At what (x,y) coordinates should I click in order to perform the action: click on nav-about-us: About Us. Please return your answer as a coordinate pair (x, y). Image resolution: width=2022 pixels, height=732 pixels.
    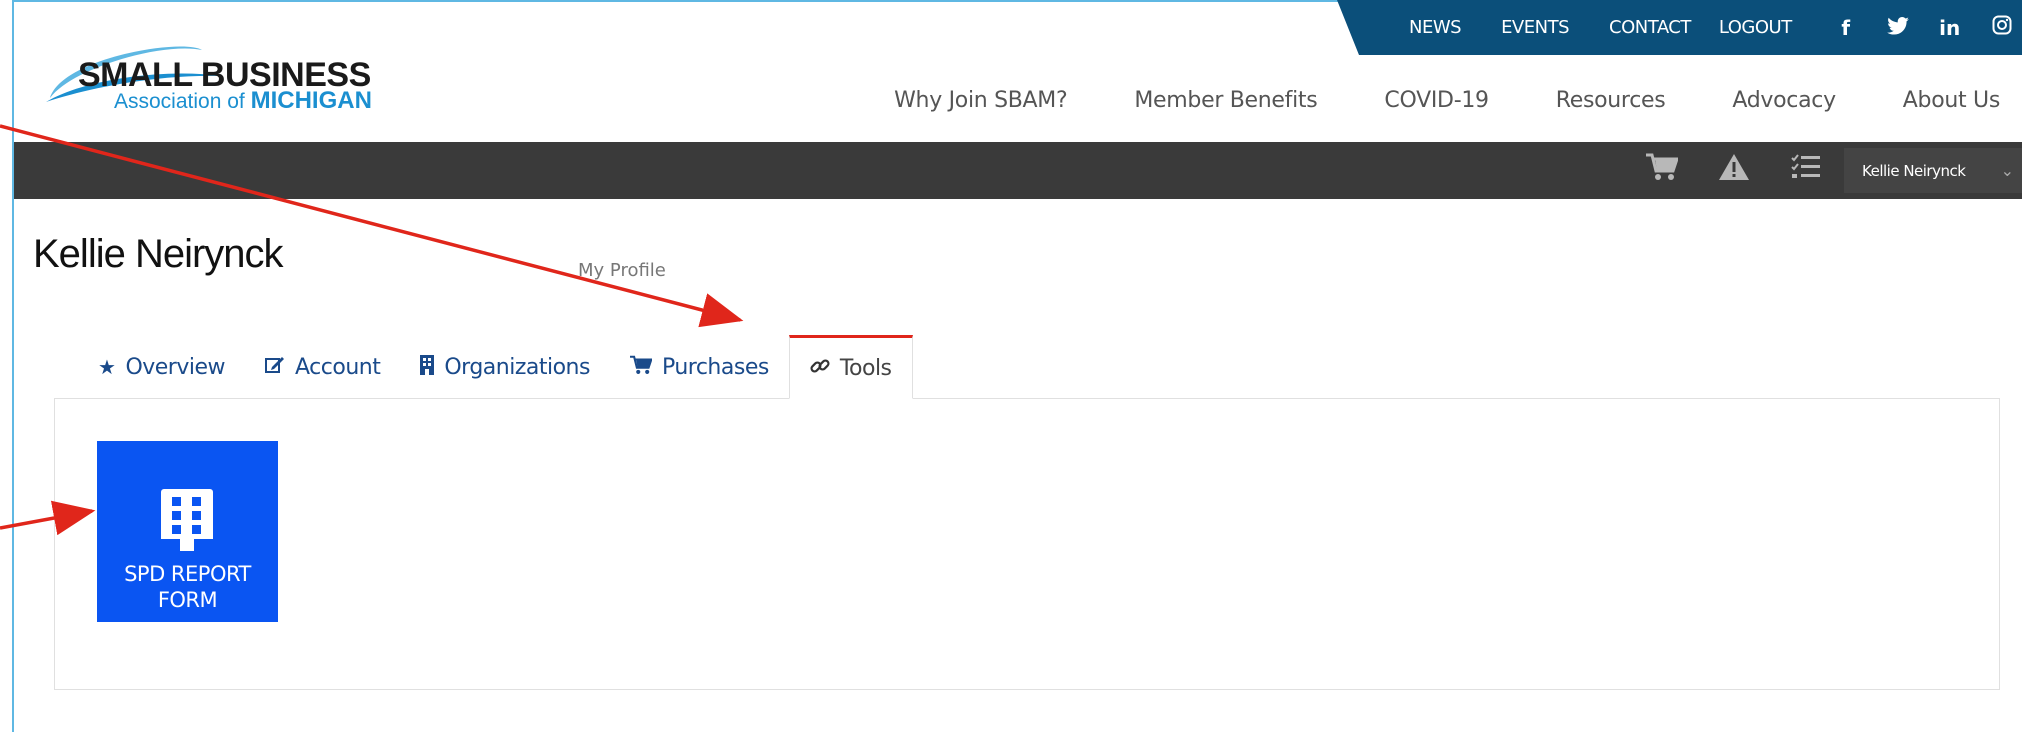
    Looking at the image, I should click on (1952, 100).